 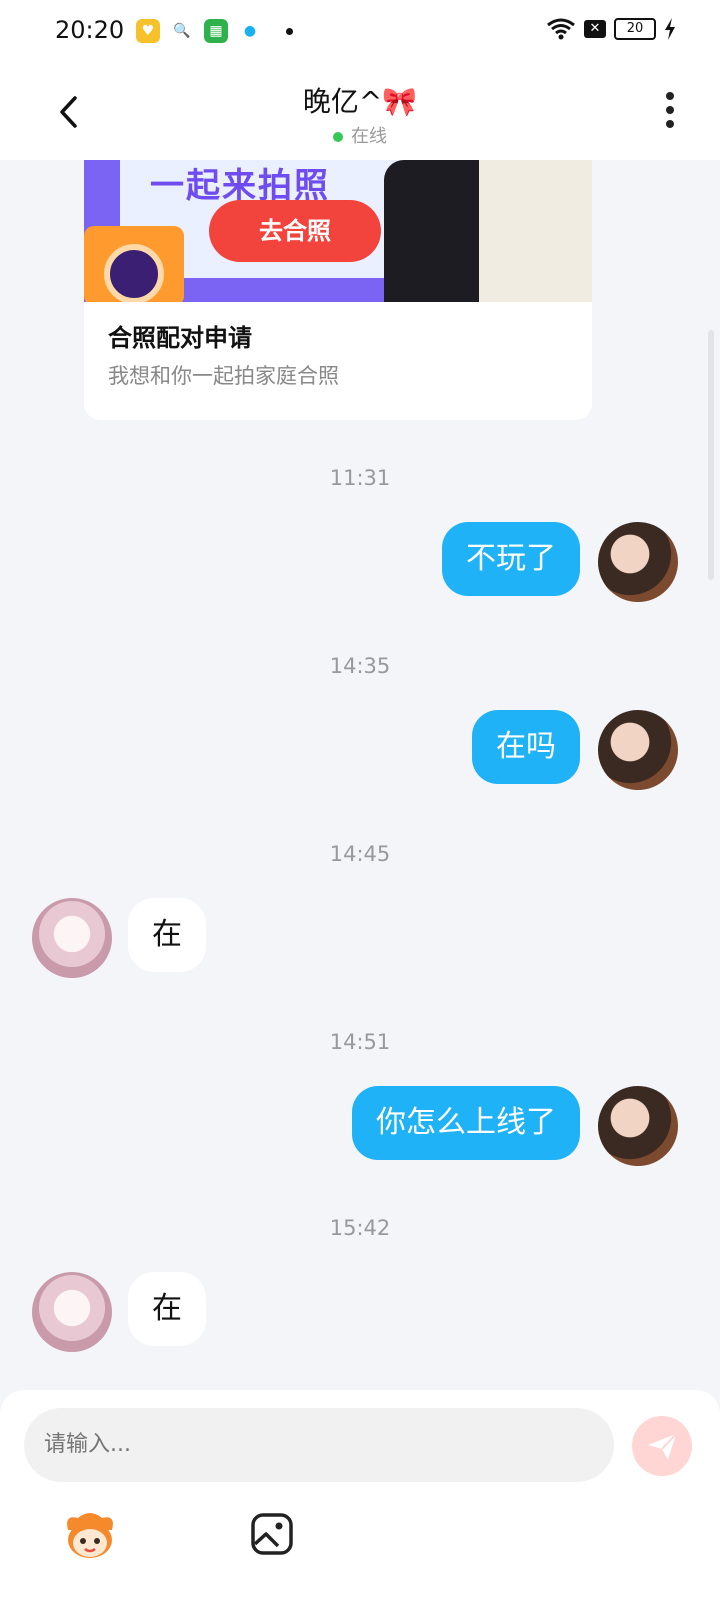 I want to click on send-button, so click(x=662, y=1446).